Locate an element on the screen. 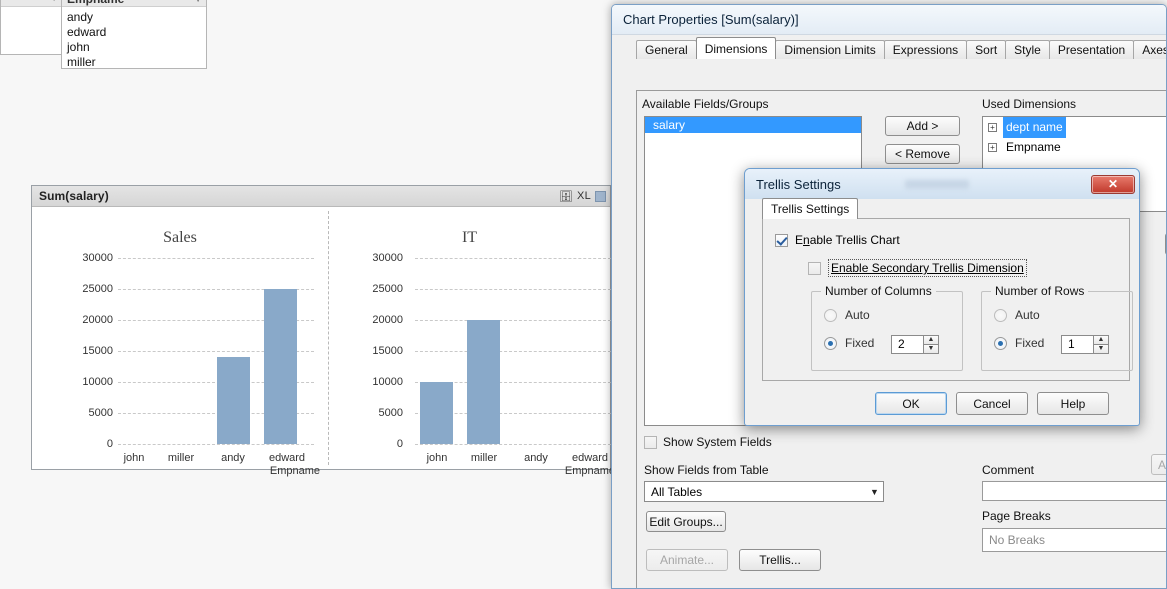 The image size is (1167, 589). columns-fixed-label: Fixed is located at coordinates (860, 343).